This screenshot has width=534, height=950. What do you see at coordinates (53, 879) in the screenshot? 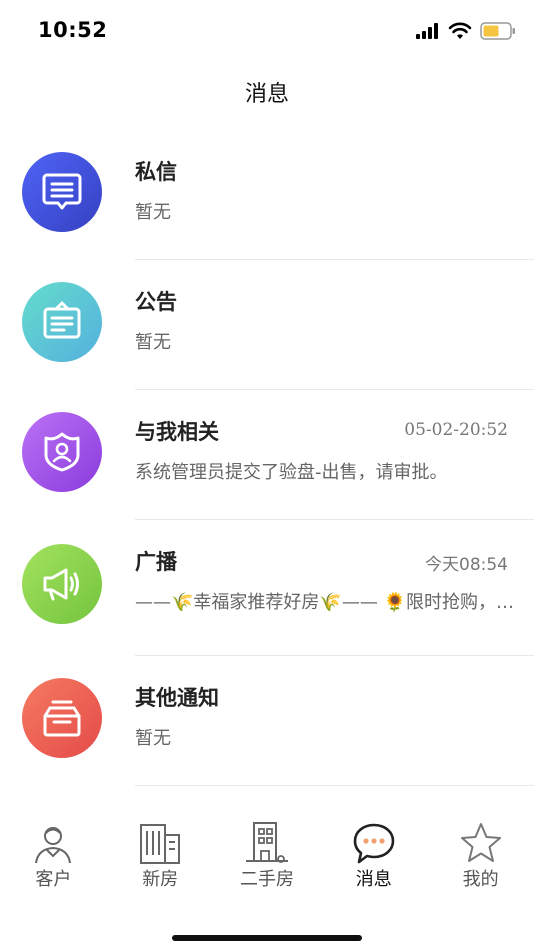
I see `tab-label: 客户` at bounding box center [53, 879].